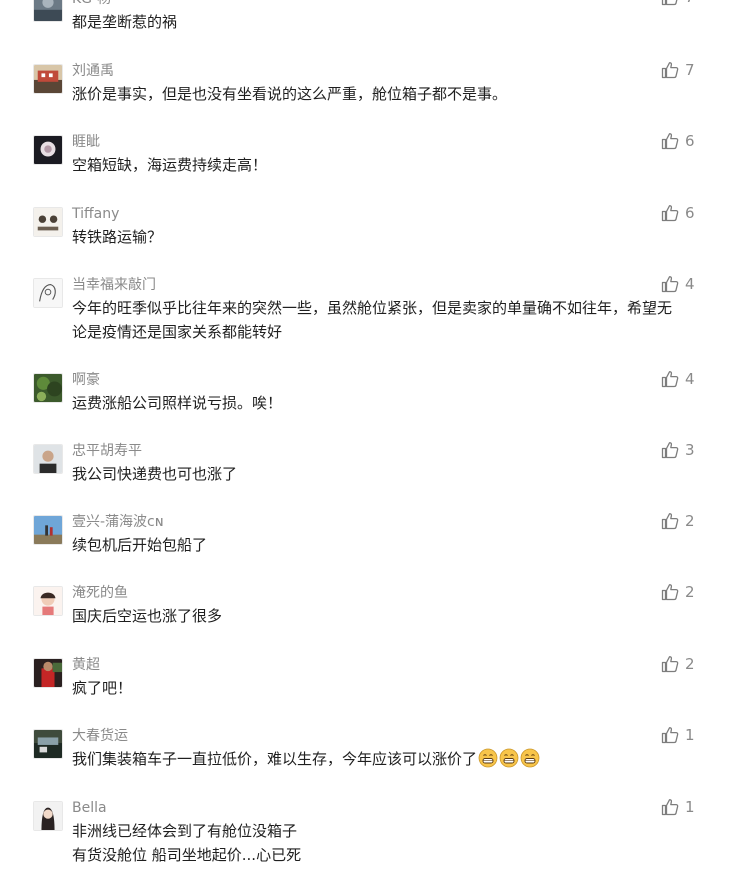  I want to click on comment-text: 国庆后空运也涨了很多, so click(147, 616).